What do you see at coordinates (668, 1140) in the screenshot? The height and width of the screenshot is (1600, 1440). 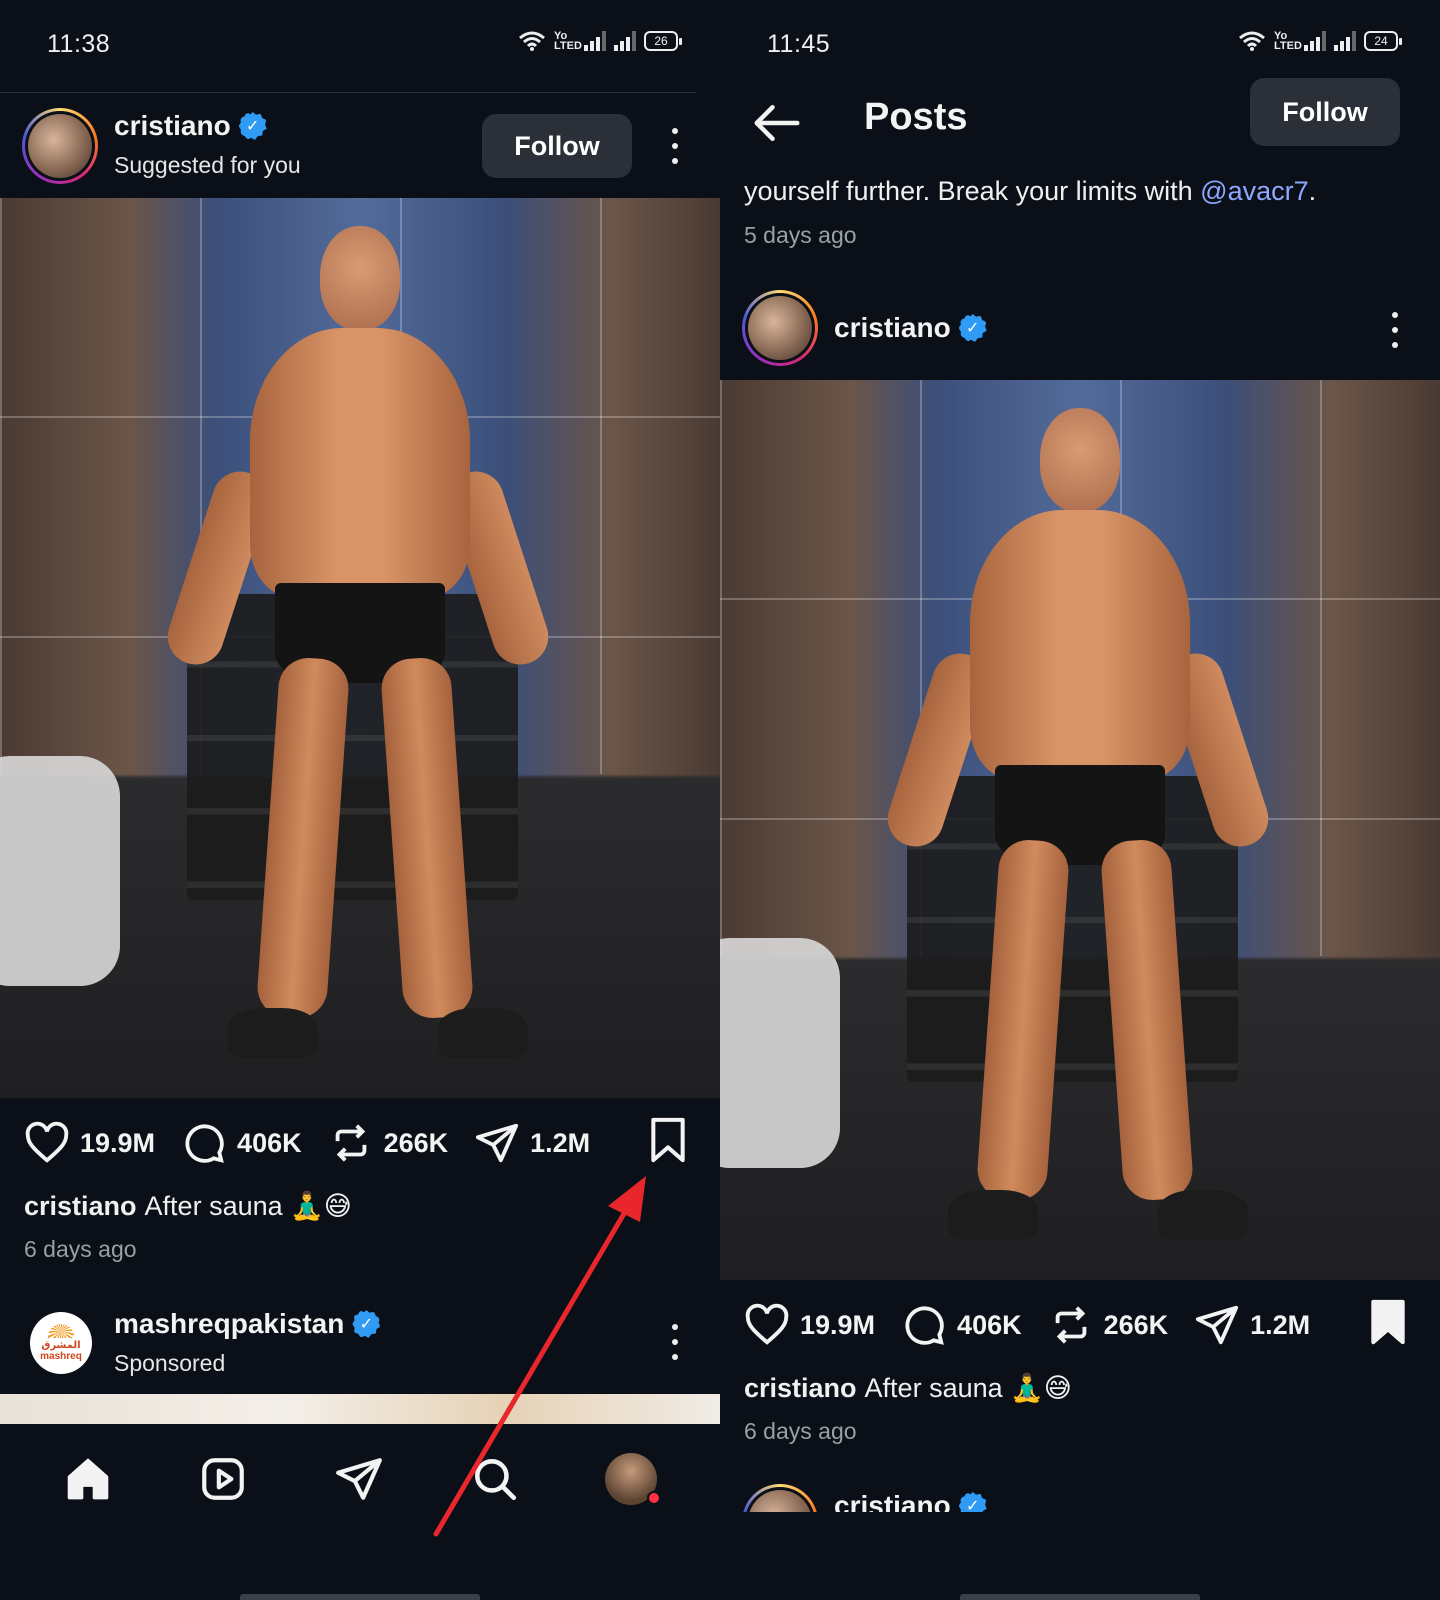 I see `bookmark-icon` at bounding box center [668, 1140].